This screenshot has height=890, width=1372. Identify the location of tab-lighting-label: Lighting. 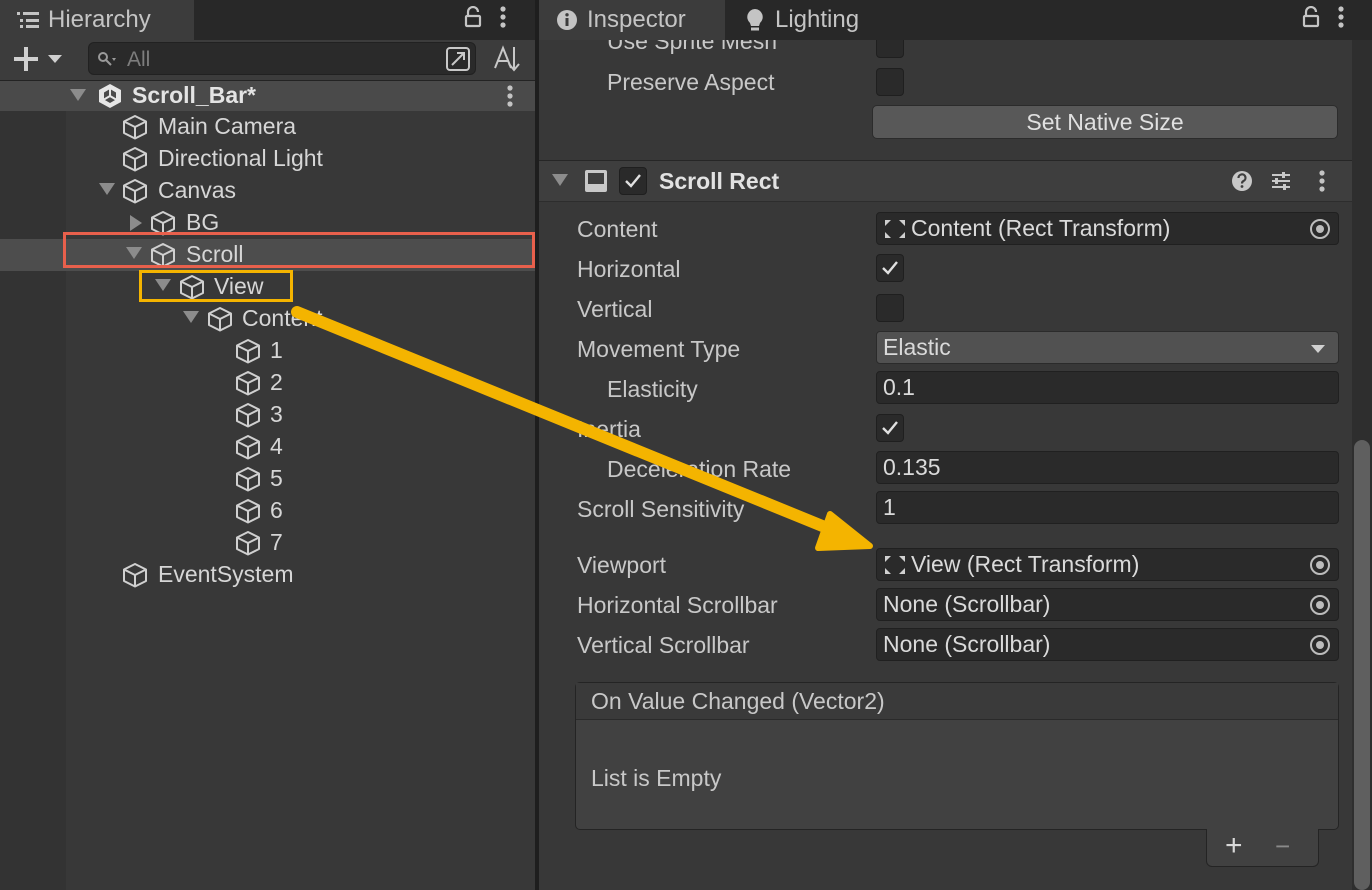
(817, 19).